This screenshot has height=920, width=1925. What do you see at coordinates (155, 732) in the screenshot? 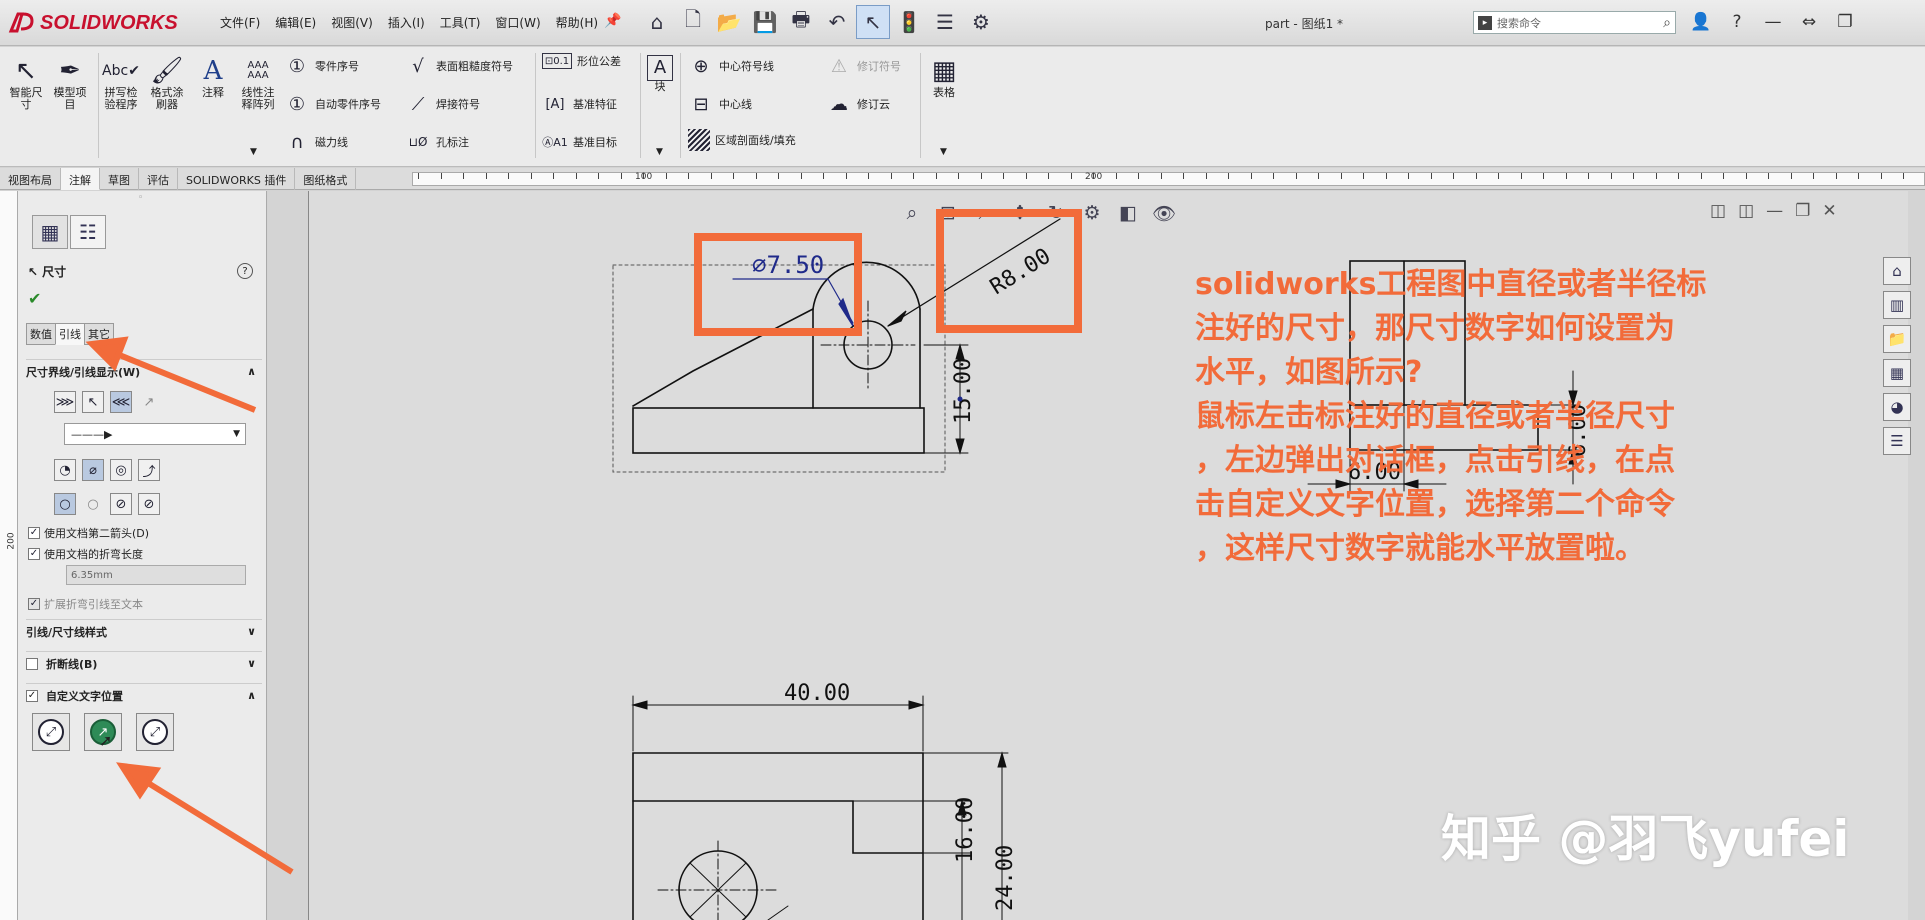
I see `text-position-parallel-button: ⤢` at bounding box center [155, 732].